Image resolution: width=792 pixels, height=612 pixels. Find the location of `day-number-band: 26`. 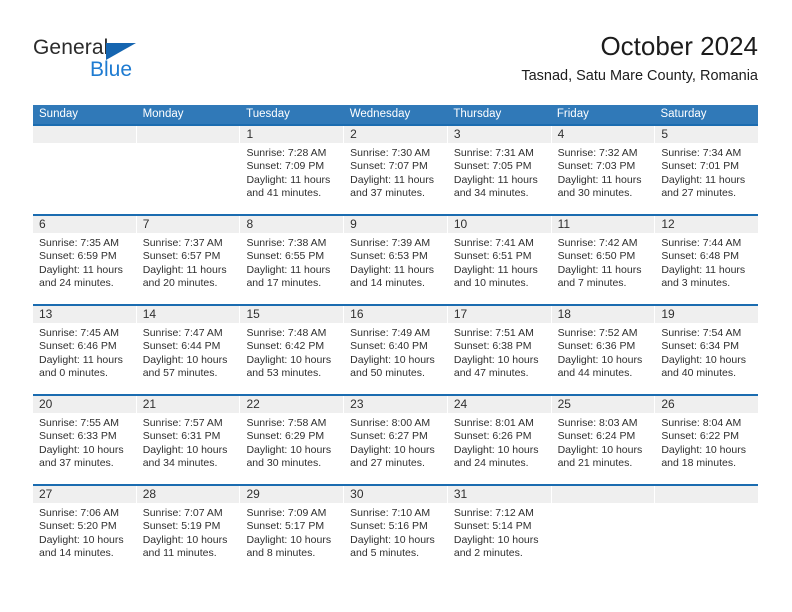

day-number-band: 26 is located at coordinates (707, 404).